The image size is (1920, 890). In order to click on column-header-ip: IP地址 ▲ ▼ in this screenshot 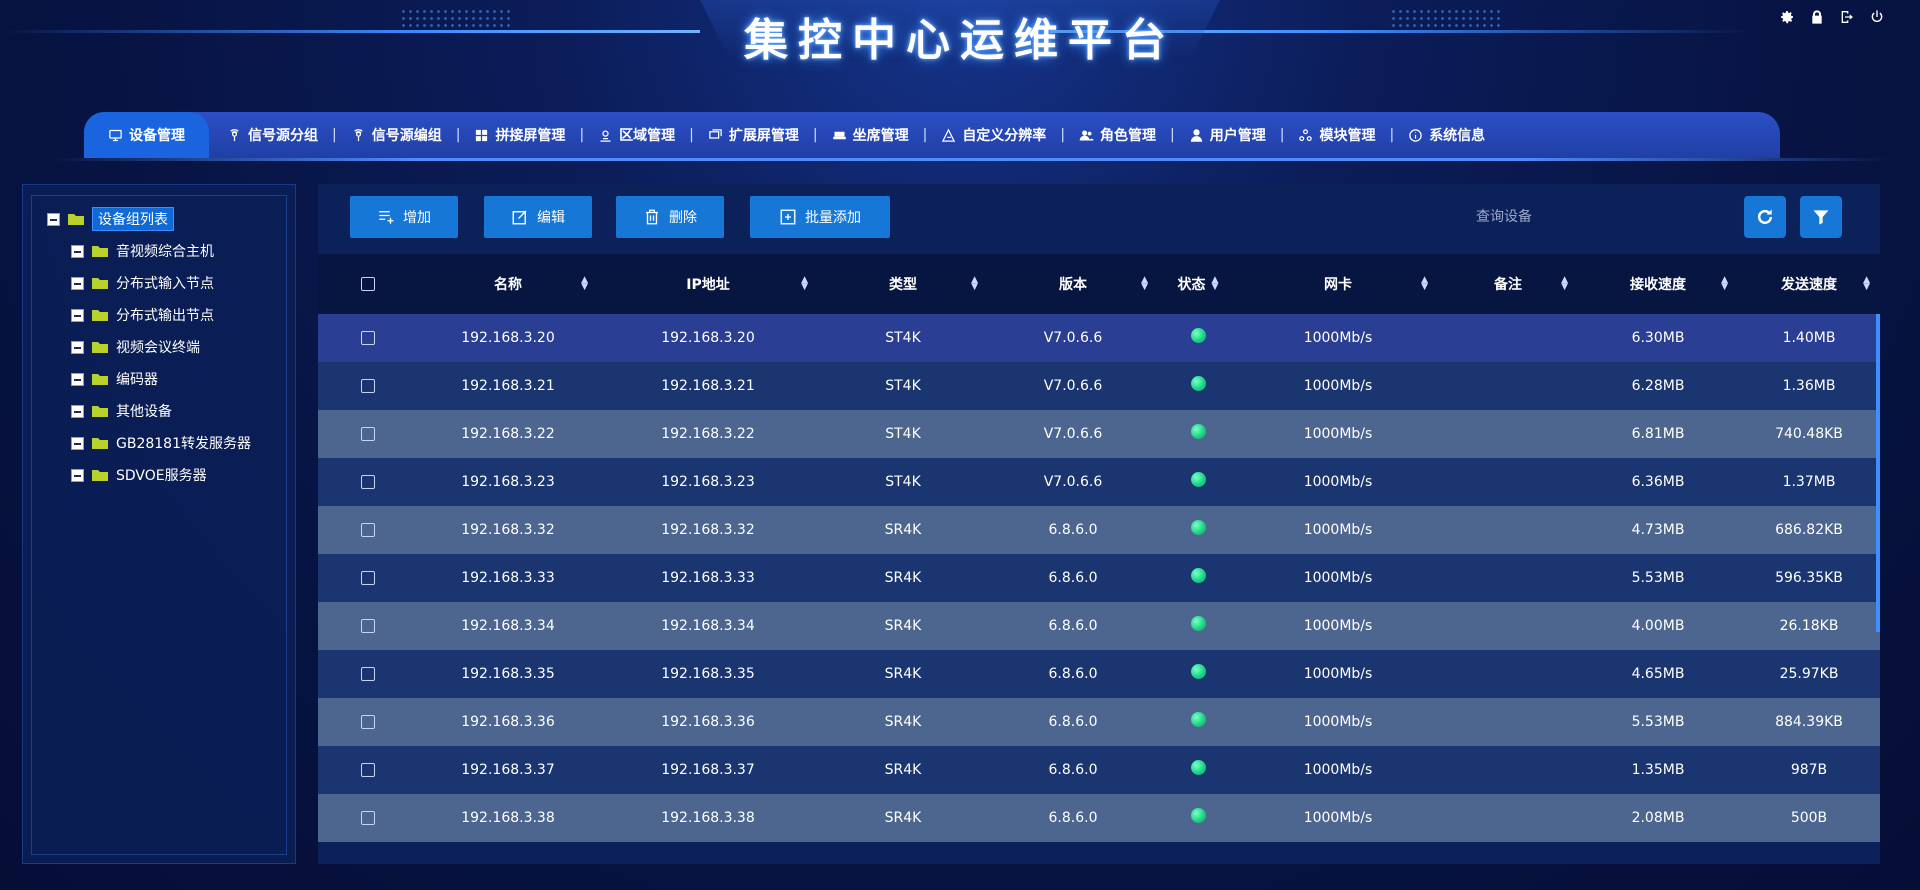, I will do `click(708, 284)`.